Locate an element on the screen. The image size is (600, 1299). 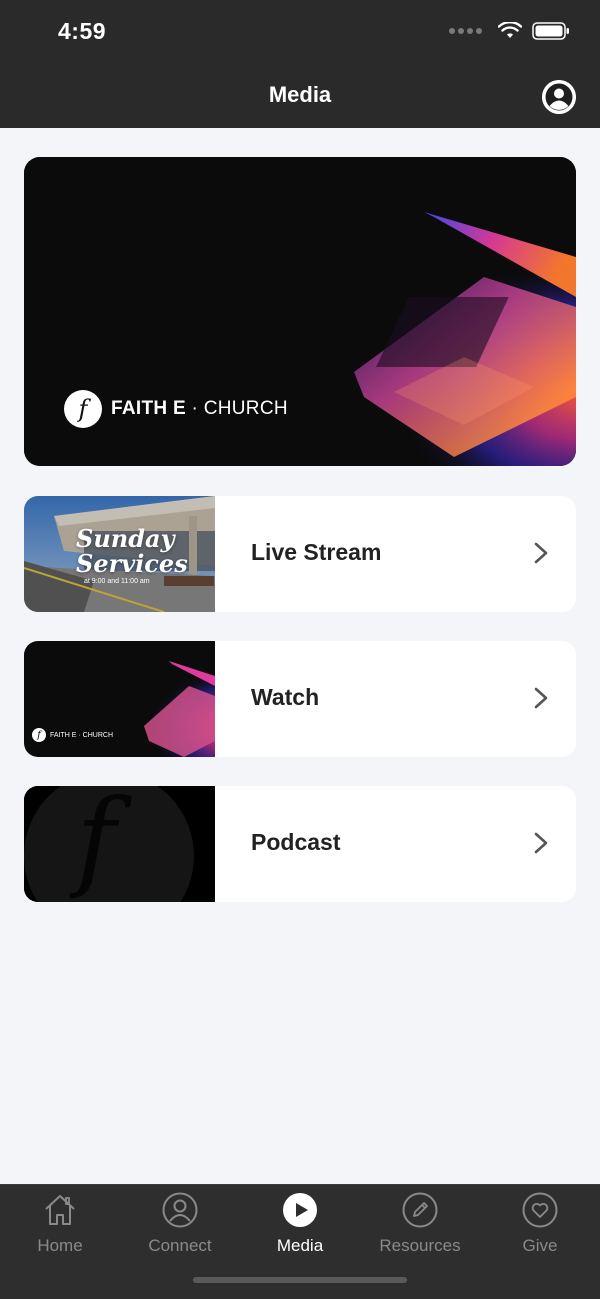
church-logo: f is located at coordinates (83, 409).